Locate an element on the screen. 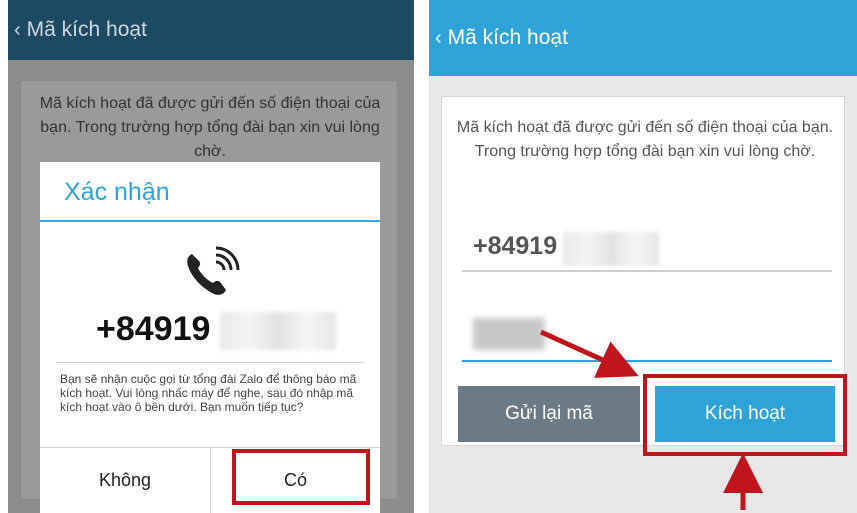 The image size is (857, 513). header-title: Mã kích hoạt is located at coordinates (86, 29).